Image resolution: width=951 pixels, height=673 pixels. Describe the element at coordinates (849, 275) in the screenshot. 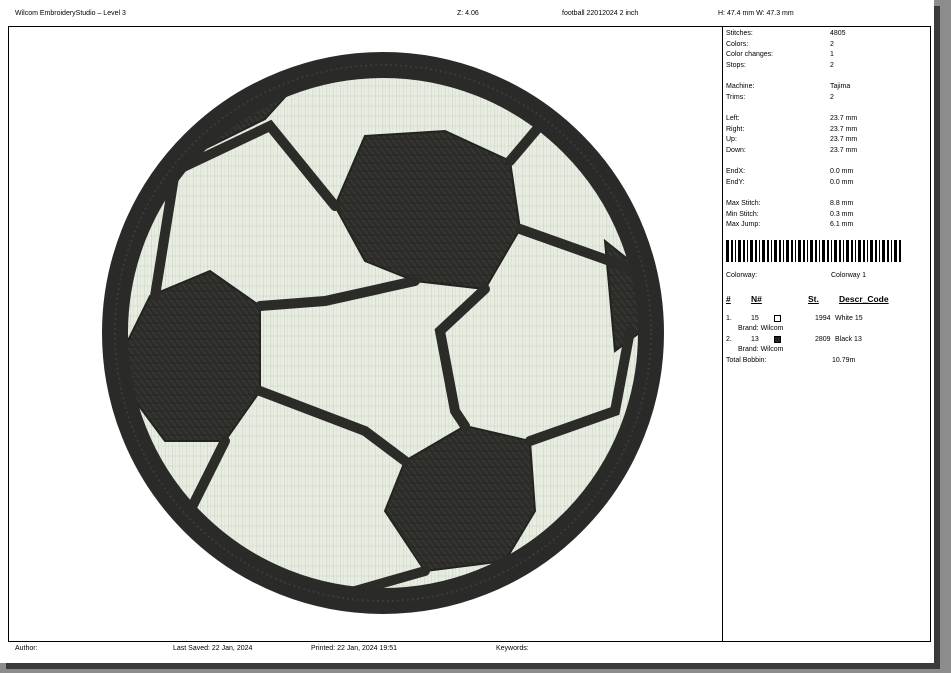

I see `colorway-value: Colorway 1` at that location.